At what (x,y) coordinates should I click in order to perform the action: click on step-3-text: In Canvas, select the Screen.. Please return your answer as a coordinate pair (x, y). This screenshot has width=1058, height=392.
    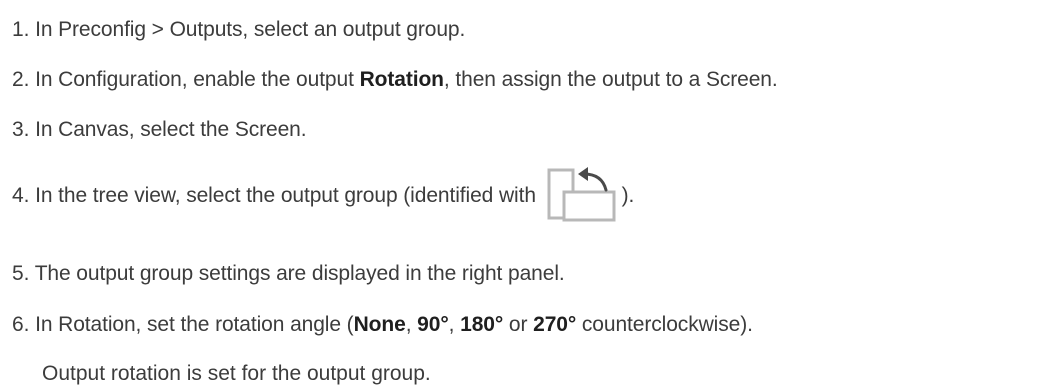
    Looking at the image, I should click on (171, 129).